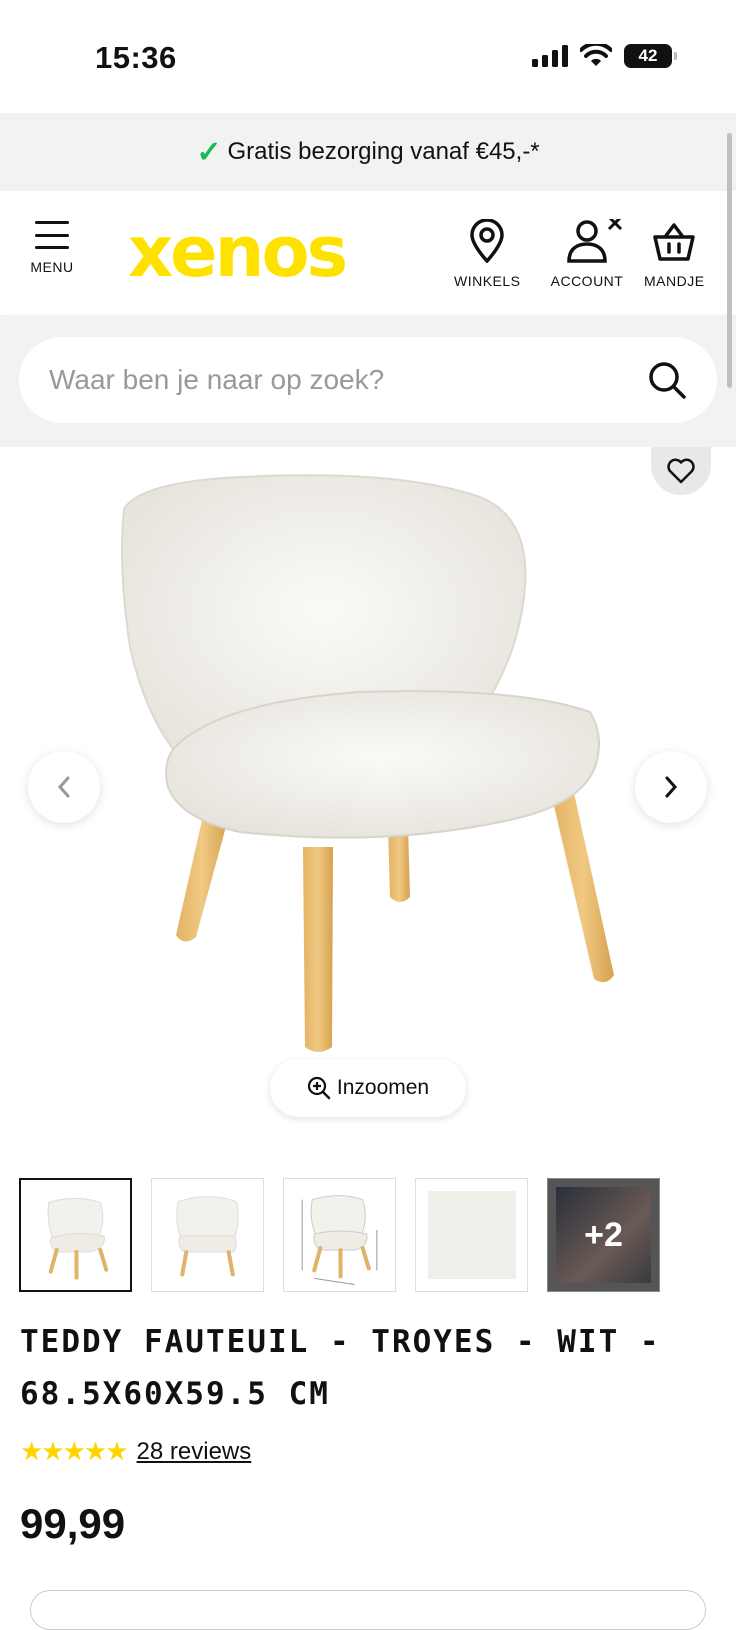 The height and width of the screenshot is (1630, 736). I want to click on account-button: ACCOUNT, so click(587, 254).